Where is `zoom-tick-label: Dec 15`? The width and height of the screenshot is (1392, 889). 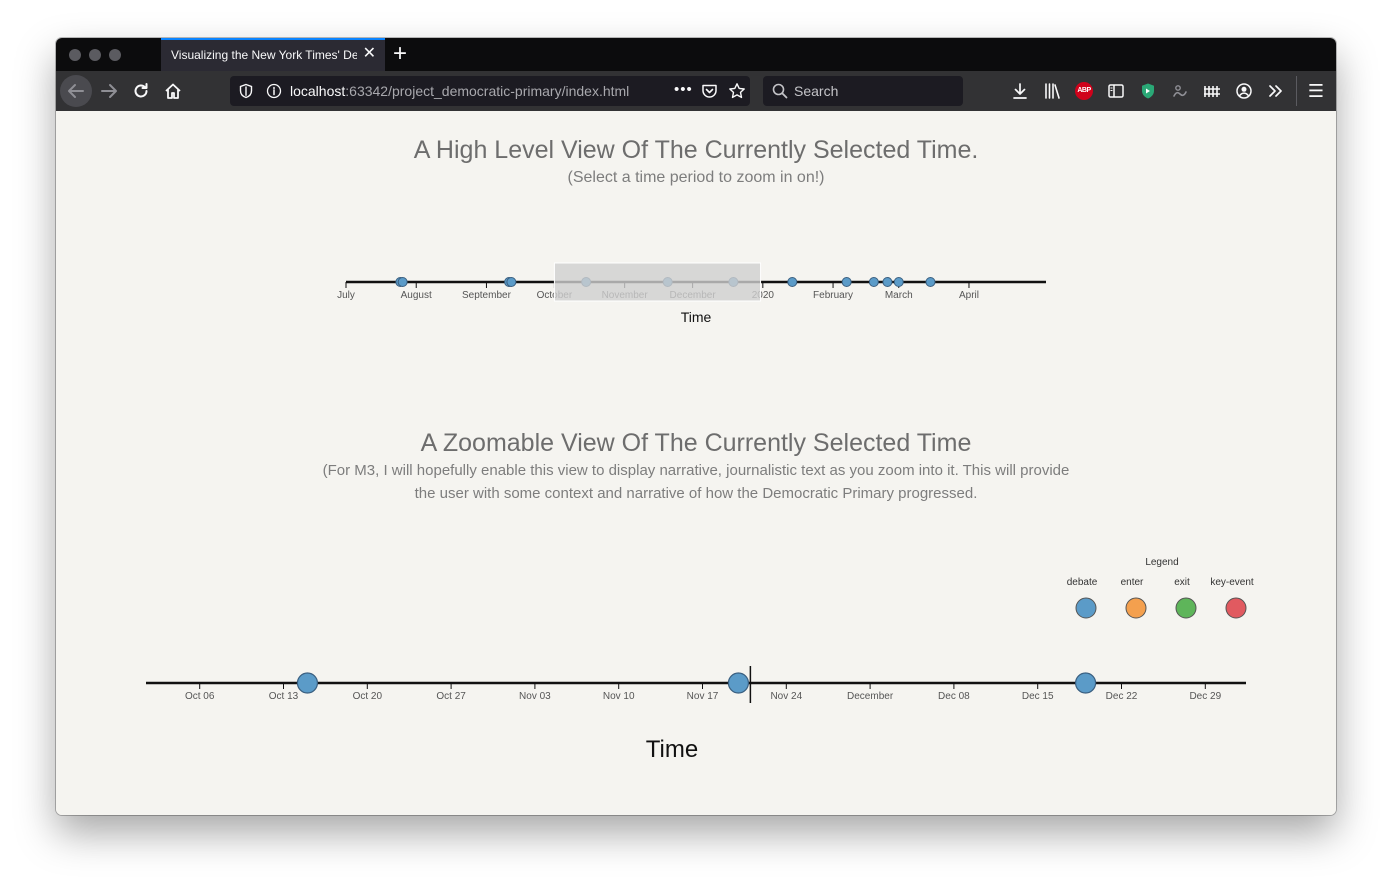
zoom-tick-label: Dec 15 is located at coordinates (1038, 696).